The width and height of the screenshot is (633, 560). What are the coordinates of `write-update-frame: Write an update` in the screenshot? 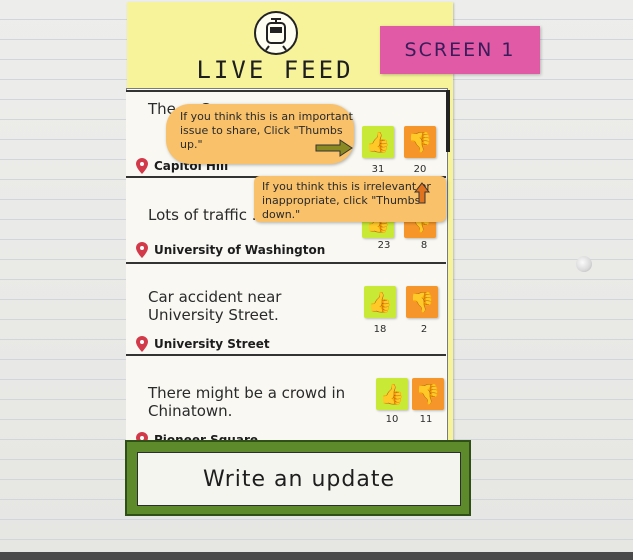 It's located at (298, 478).